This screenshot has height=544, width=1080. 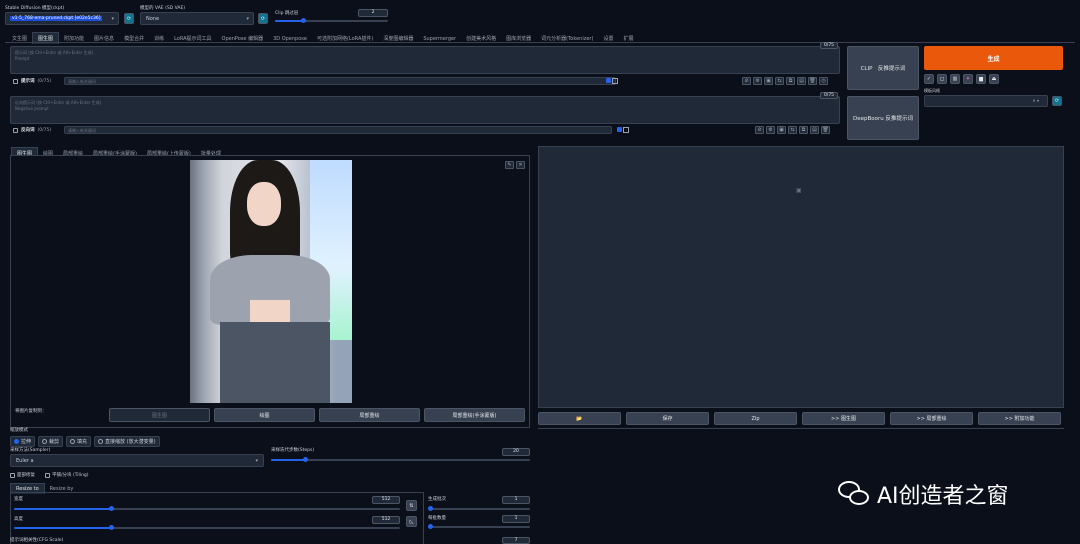 What do you see at coordinates (137, 460) in the screenshot?
I see `sampler-select: Euler a ▾` at bounding box center [137, 460].